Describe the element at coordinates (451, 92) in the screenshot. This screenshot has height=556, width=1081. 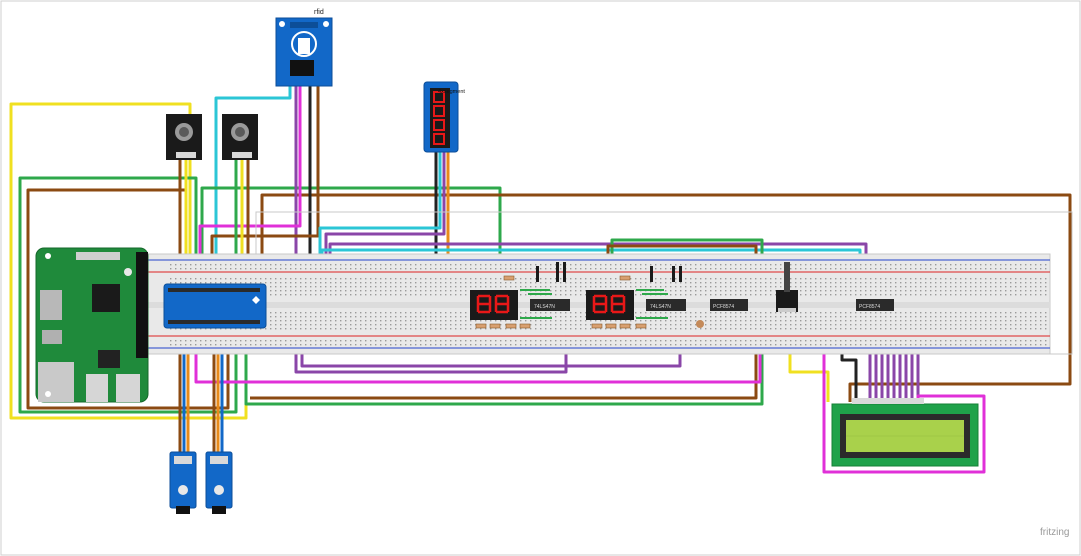
I see `tm1637-label: 4xsegment` at that location.